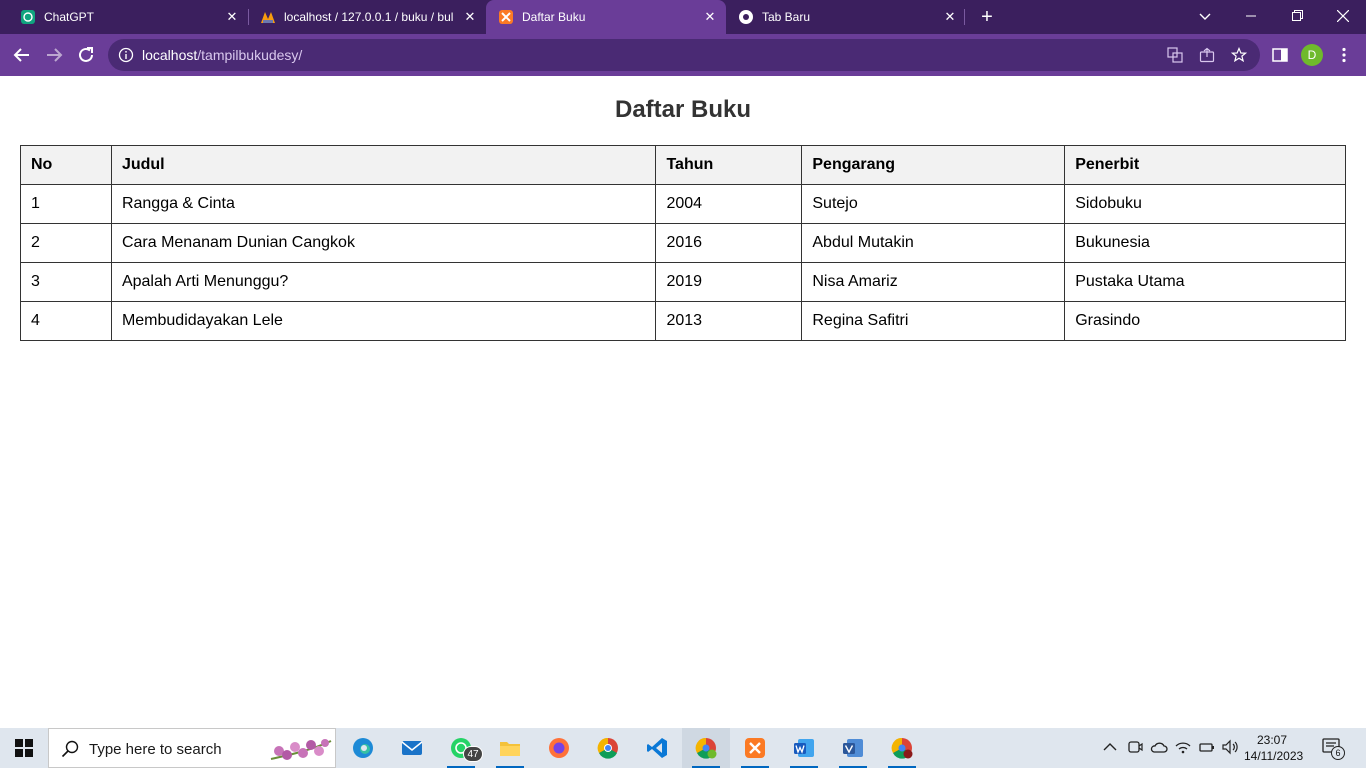 The height and width of the screenshot is (768, 1366). What do you see at coordinates (1297, 16) in the screenshot?
I see `restore-button` at bounding box center [1297, 16].